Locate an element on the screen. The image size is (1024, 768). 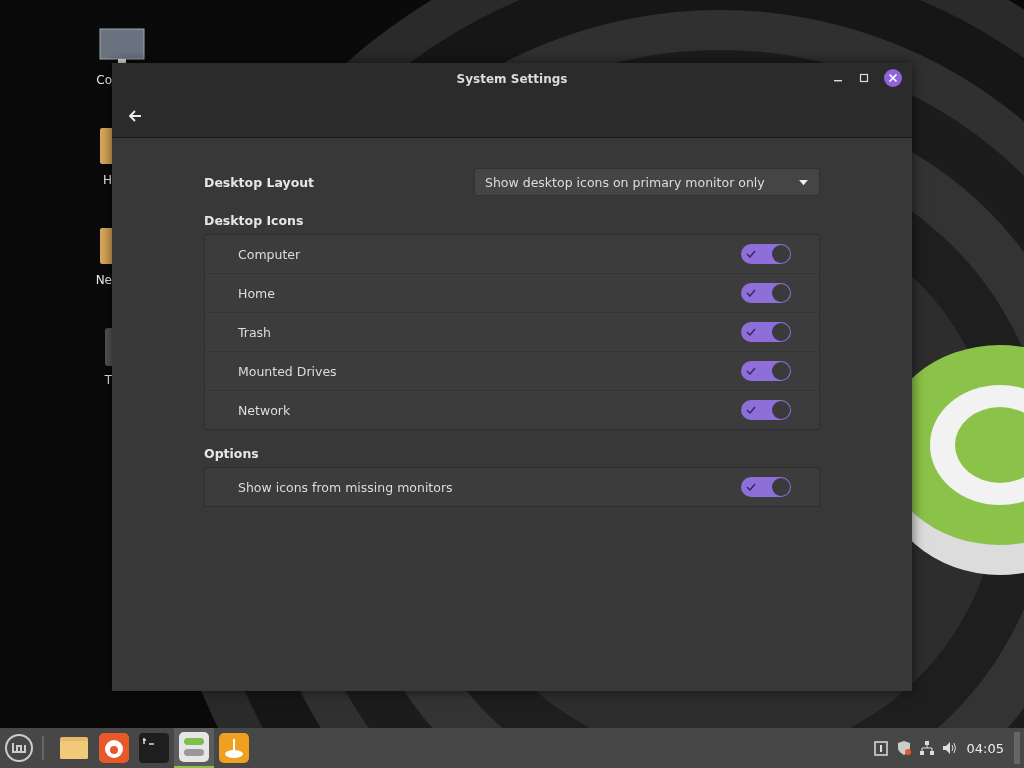
setting-label: Trash is located at coordinates (255, 332).